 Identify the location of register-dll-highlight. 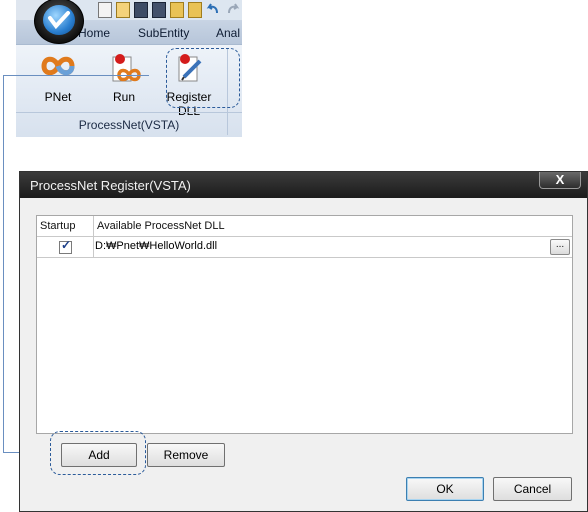
(203, 78).